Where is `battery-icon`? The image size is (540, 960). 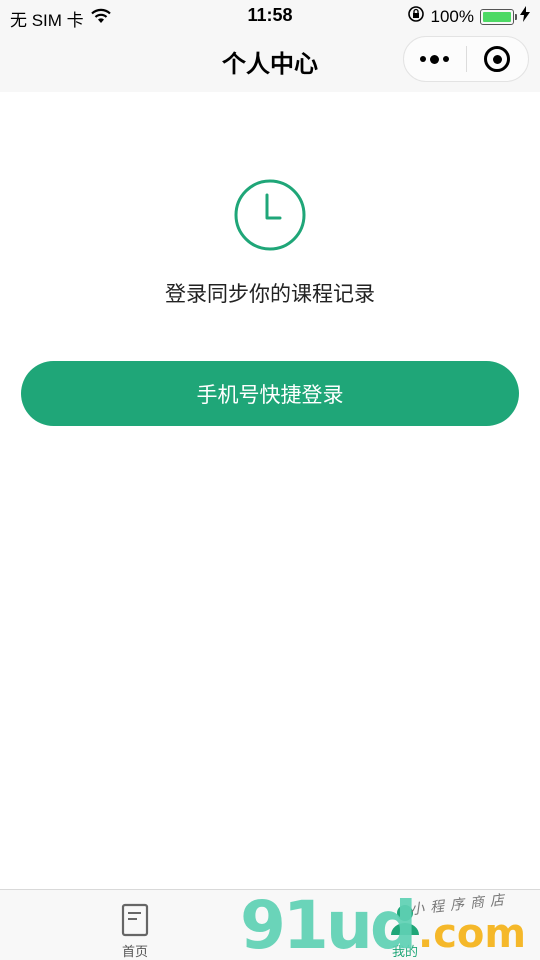 battery-icon is located at coordinates (498, 16).